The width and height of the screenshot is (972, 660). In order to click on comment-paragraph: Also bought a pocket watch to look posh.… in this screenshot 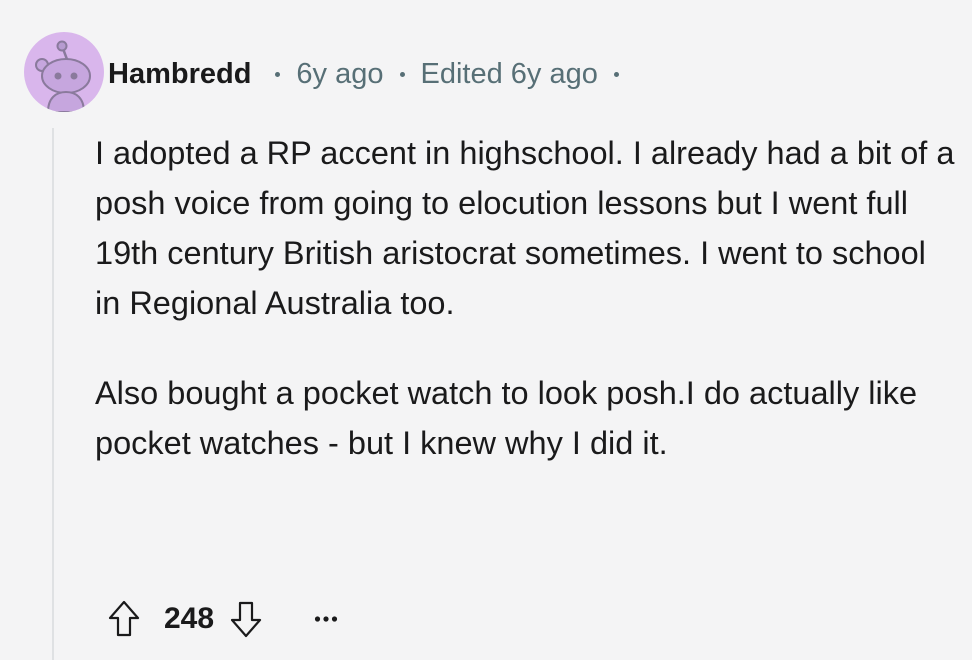, I will do `click(506, 418)`.